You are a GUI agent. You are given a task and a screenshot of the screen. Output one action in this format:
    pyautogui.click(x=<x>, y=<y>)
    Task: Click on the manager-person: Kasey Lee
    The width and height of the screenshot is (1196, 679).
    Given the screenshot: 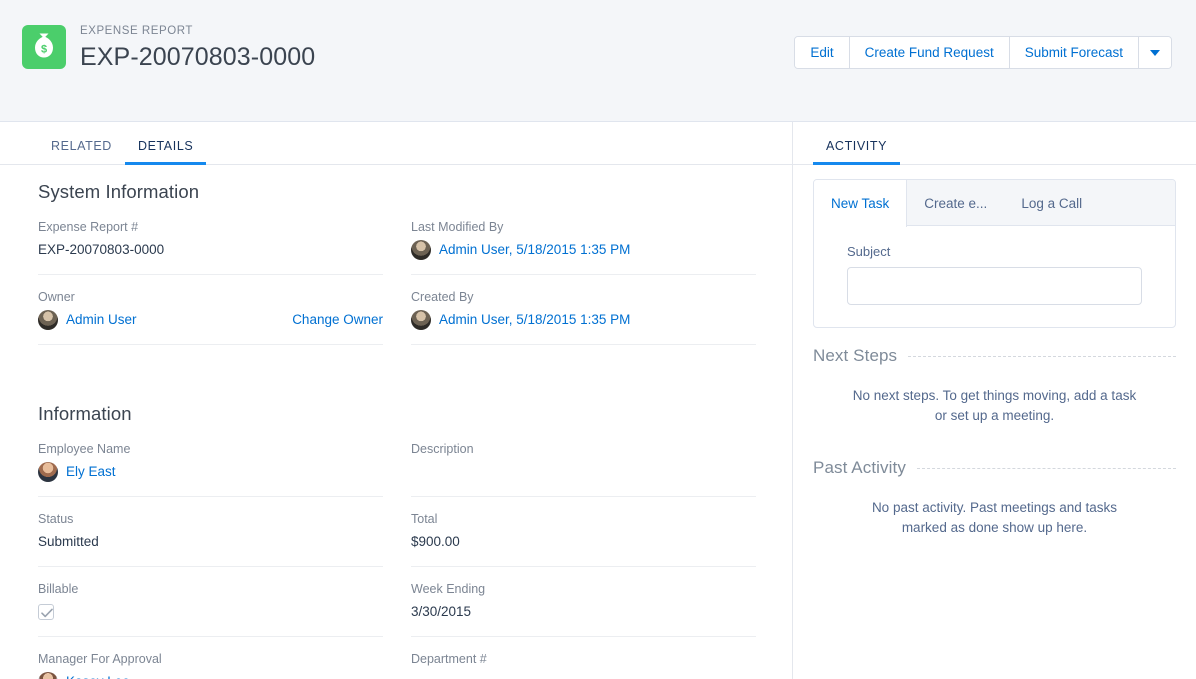 What is the action you would take?
    pyautogui.click(x=84, y=675)
    